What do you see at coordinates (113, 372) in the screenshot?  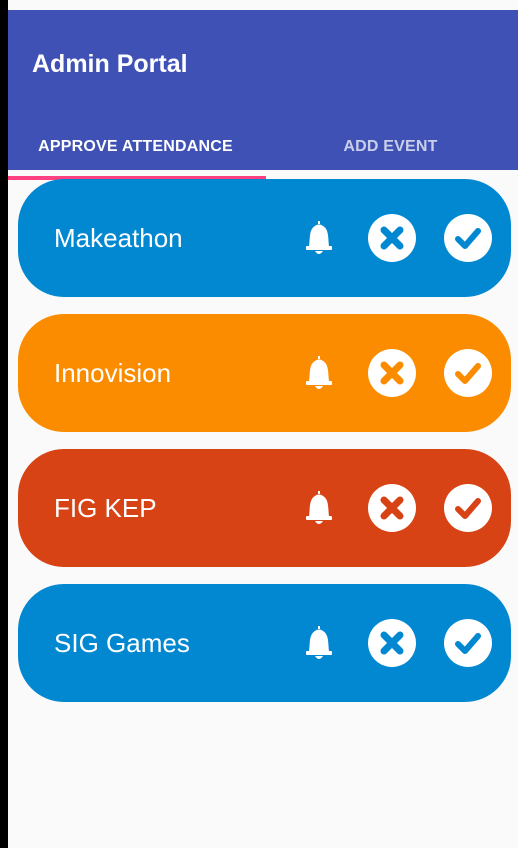 I see `event-name: Innovision` at bounding box center [113, 372].